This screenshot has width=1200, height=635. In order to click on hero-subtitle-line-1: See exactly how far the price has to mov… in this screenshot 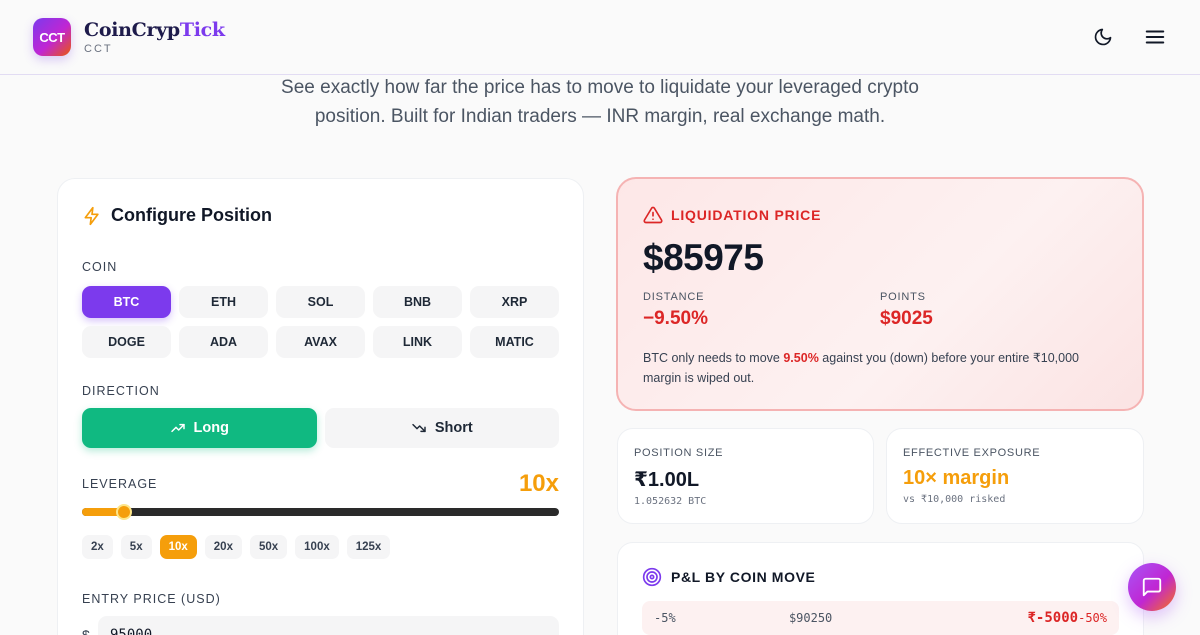, I will do `click(600, 87)`.